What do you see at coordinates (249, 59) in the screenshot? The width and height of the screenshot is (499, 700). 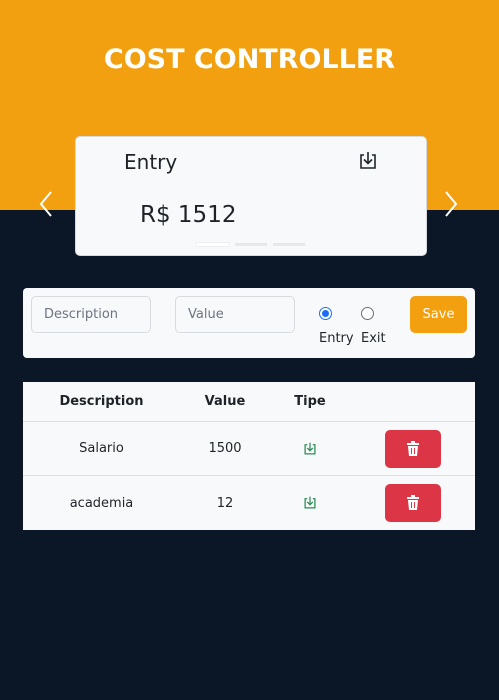 I see `page-title: COST CONTROLLER` at bounding box center [249, 59].